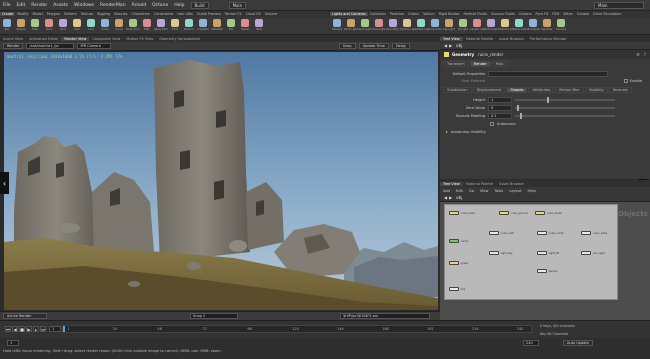 The height and width of the screenshot is (359, 650). What do you see at coordinates (84, 5) in the screenshot?
I see `menu-item: Windows` at bounding box center [84, 5].